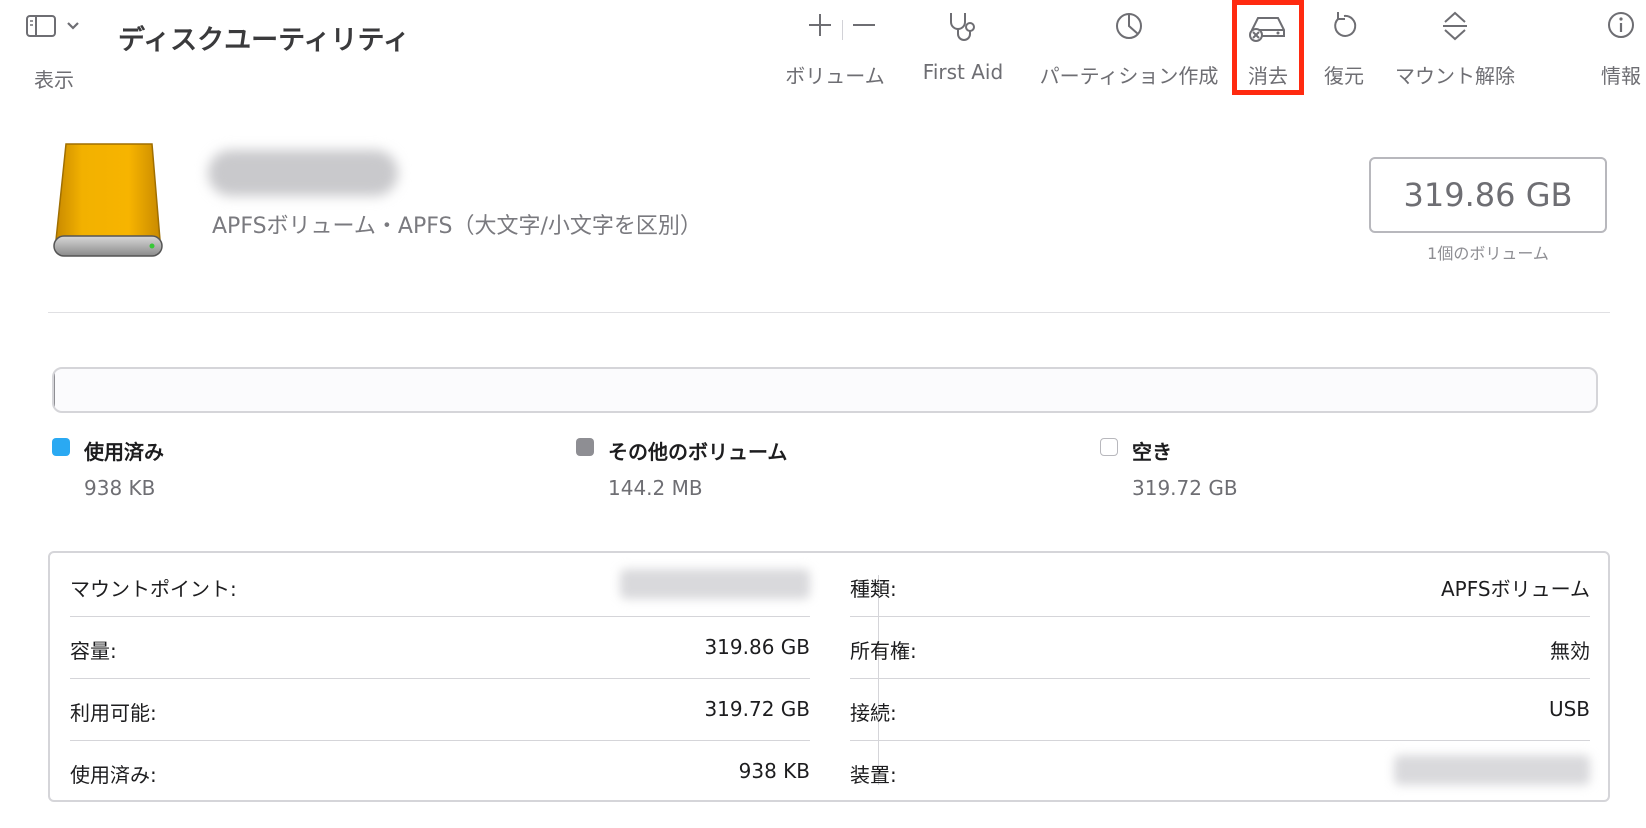  What do you see at coordinates (864, 27) in the screenshot?
I see `remove-volume-icon` at bounding box center [864, 27].